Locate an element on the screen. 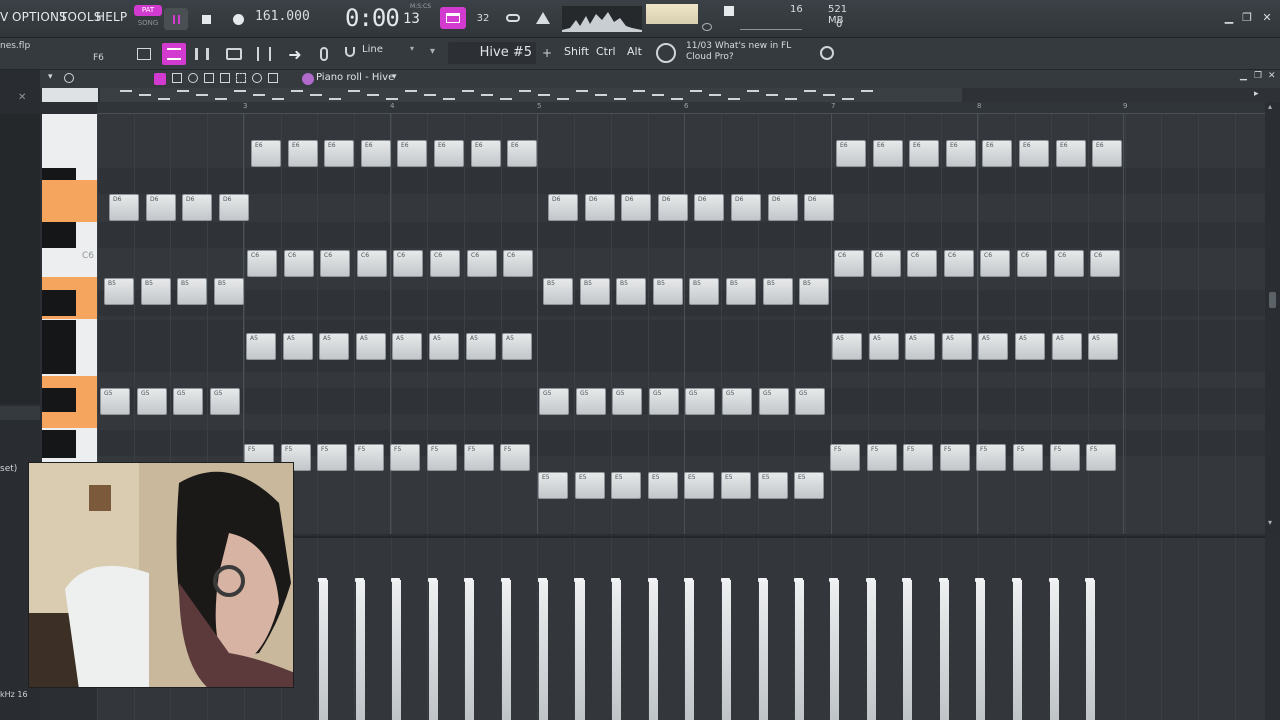 This screenshot has height=720, width=1280. stop-button is located at coordinates (206, 19).